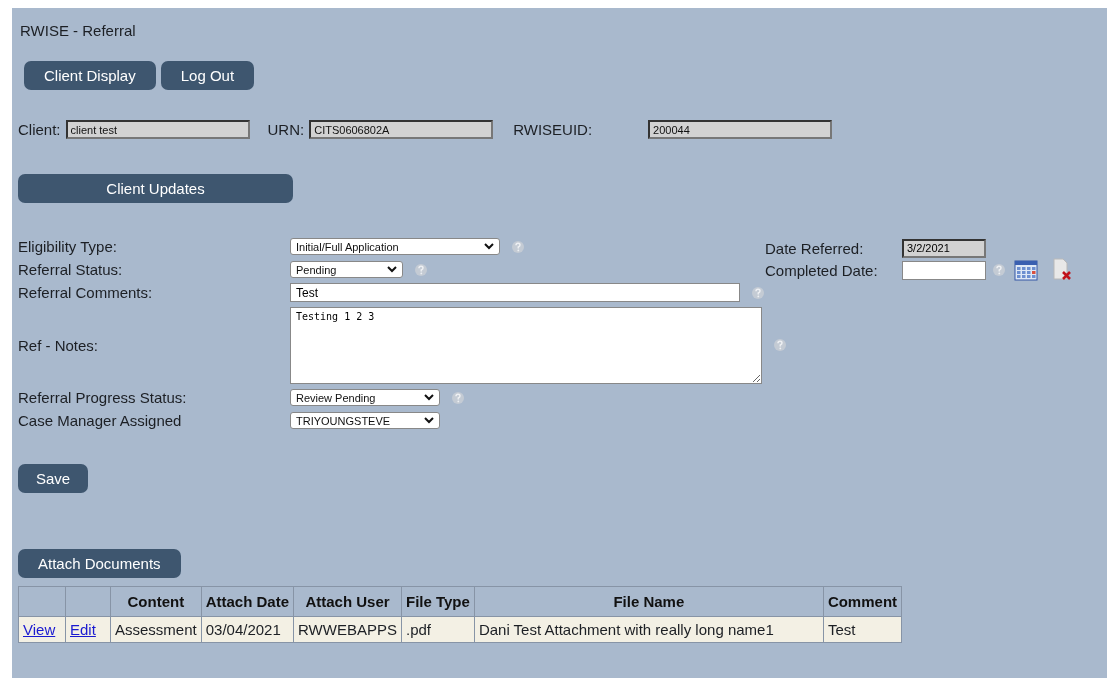 The height and width of the screenshot is (689, 1107). What do you see at coordinates (862, 601) in the screenshot?
I see `column-header: Comment` at bounding box center [862, 601].